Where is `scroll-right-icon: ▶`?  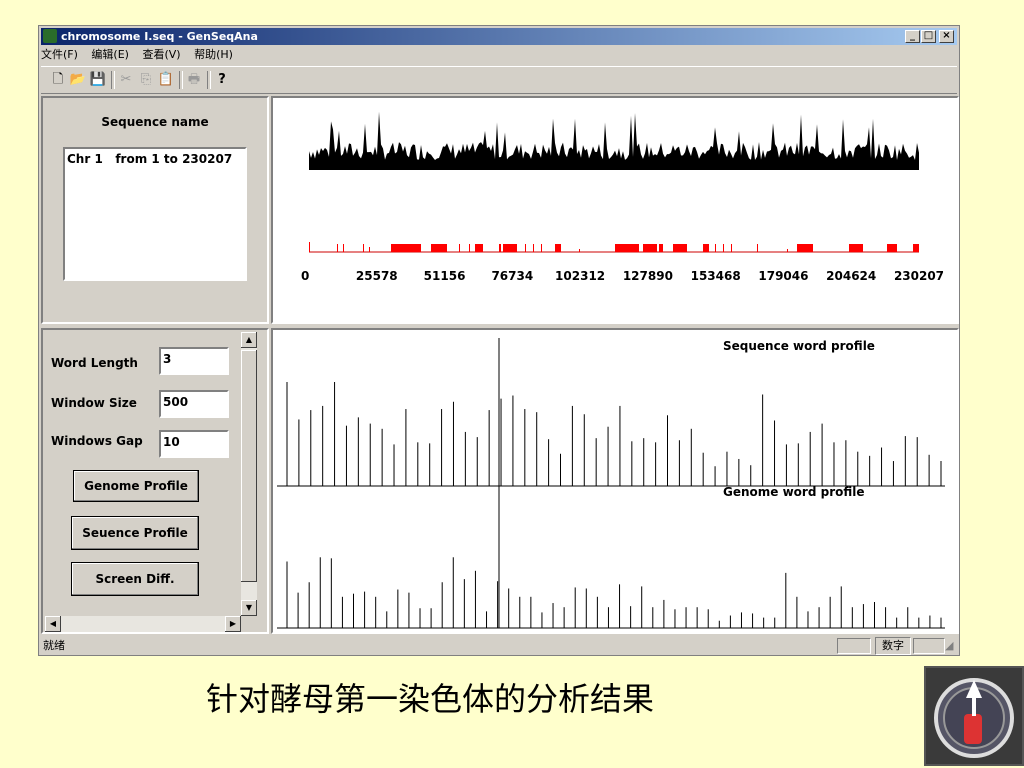 scroll-right-icon: ▶ is located at coordinates (233, 624).